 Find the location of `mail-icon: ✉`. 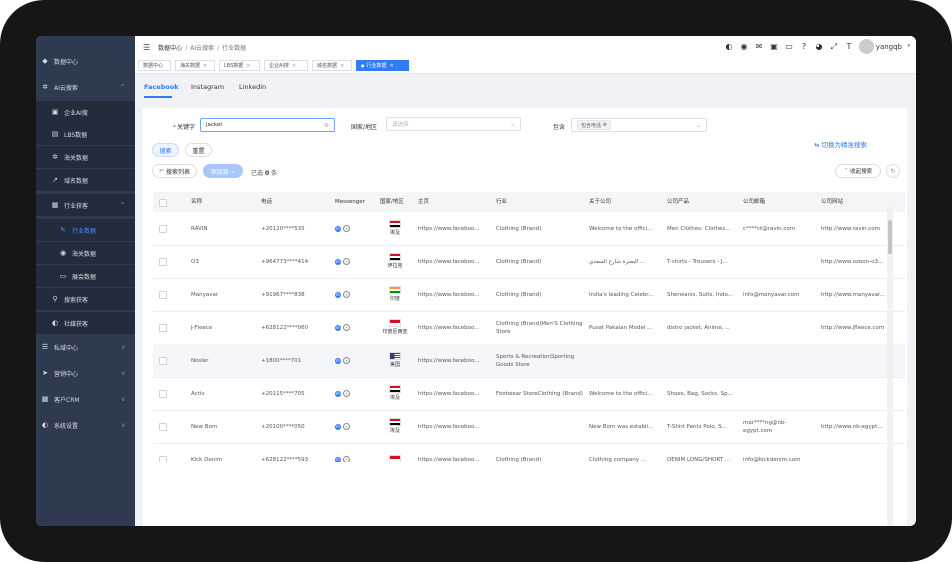

mail-icon: ✉ is located at coordinates (759, 47).